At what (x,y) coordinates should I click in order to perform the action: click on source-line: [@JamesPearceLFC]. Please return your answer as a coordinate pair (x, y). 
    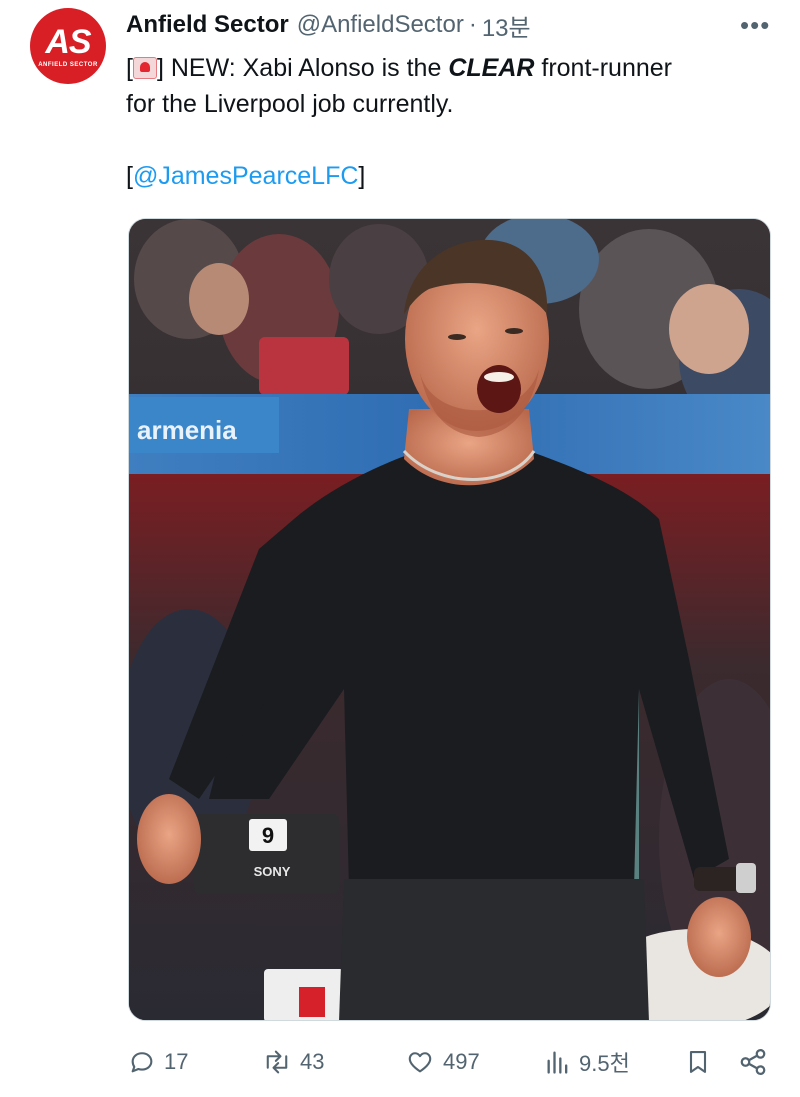
    Looking at the image, I should click on (245, 176).